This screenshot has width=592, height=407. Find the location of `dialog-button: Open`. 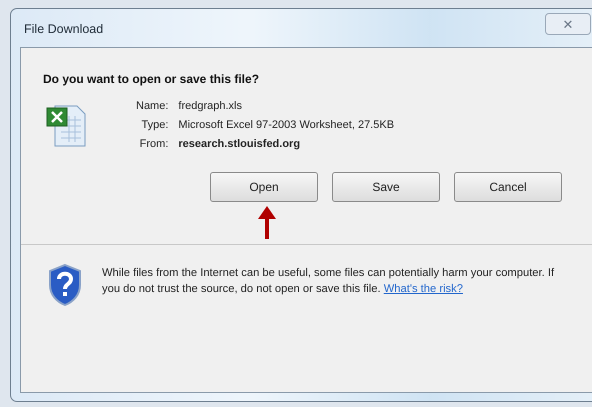

dialog-button: Open is located at coordinates (264, 187).